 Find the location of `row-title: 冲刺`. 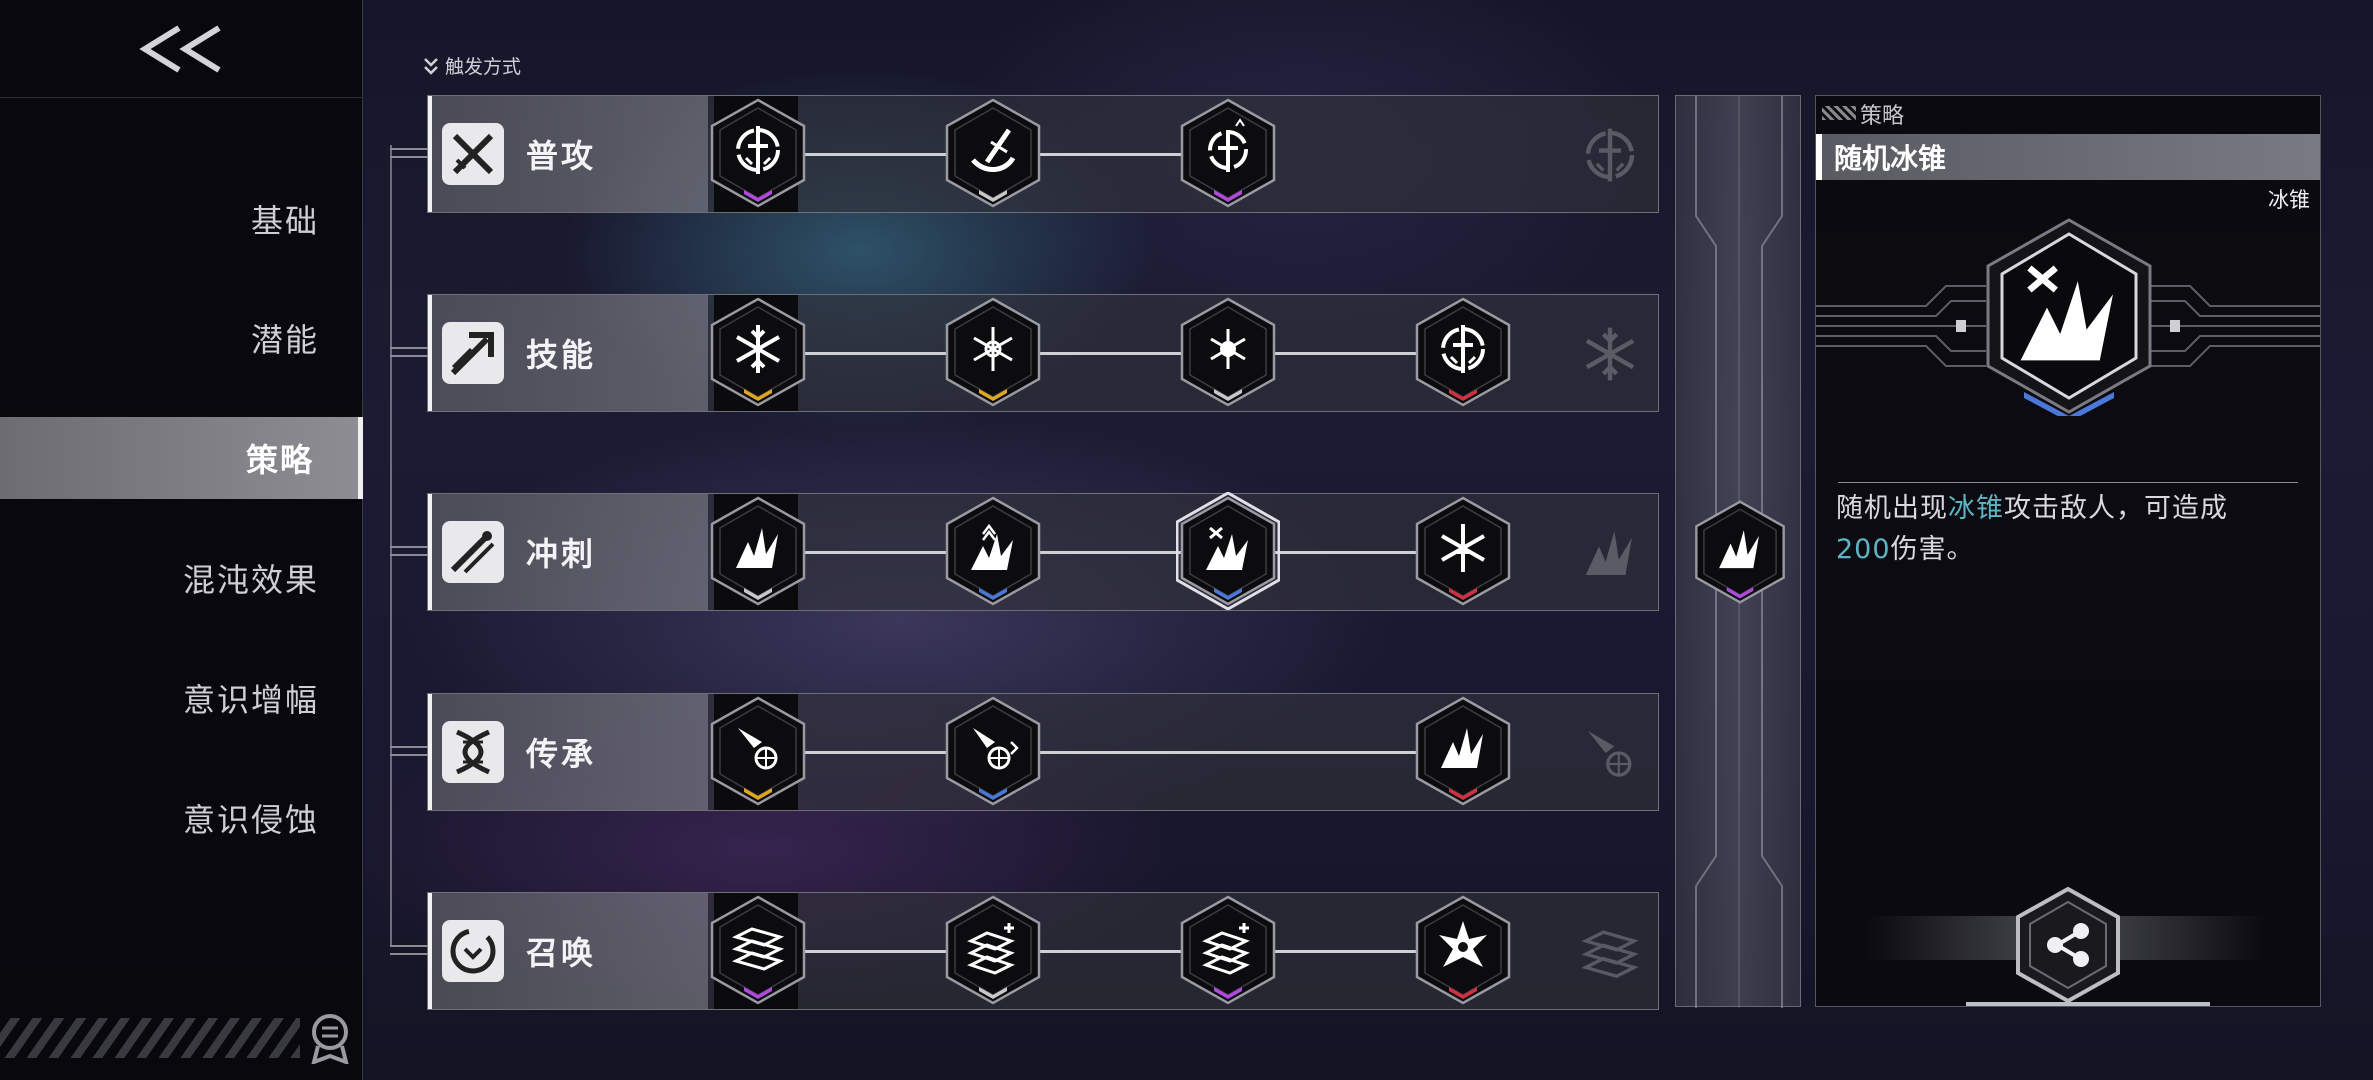

row-title: 冲刺 is located at coordinates (561, 554).